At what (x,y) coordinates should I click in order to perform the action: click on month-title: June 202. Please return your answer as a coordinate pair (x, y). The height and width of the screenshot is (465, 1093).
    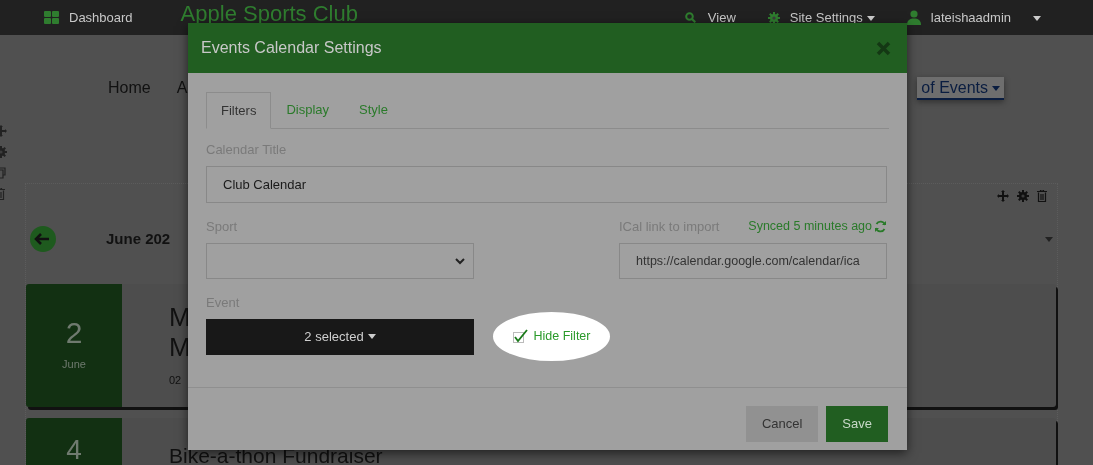
    Looking at the image, I should click on (138, 238).